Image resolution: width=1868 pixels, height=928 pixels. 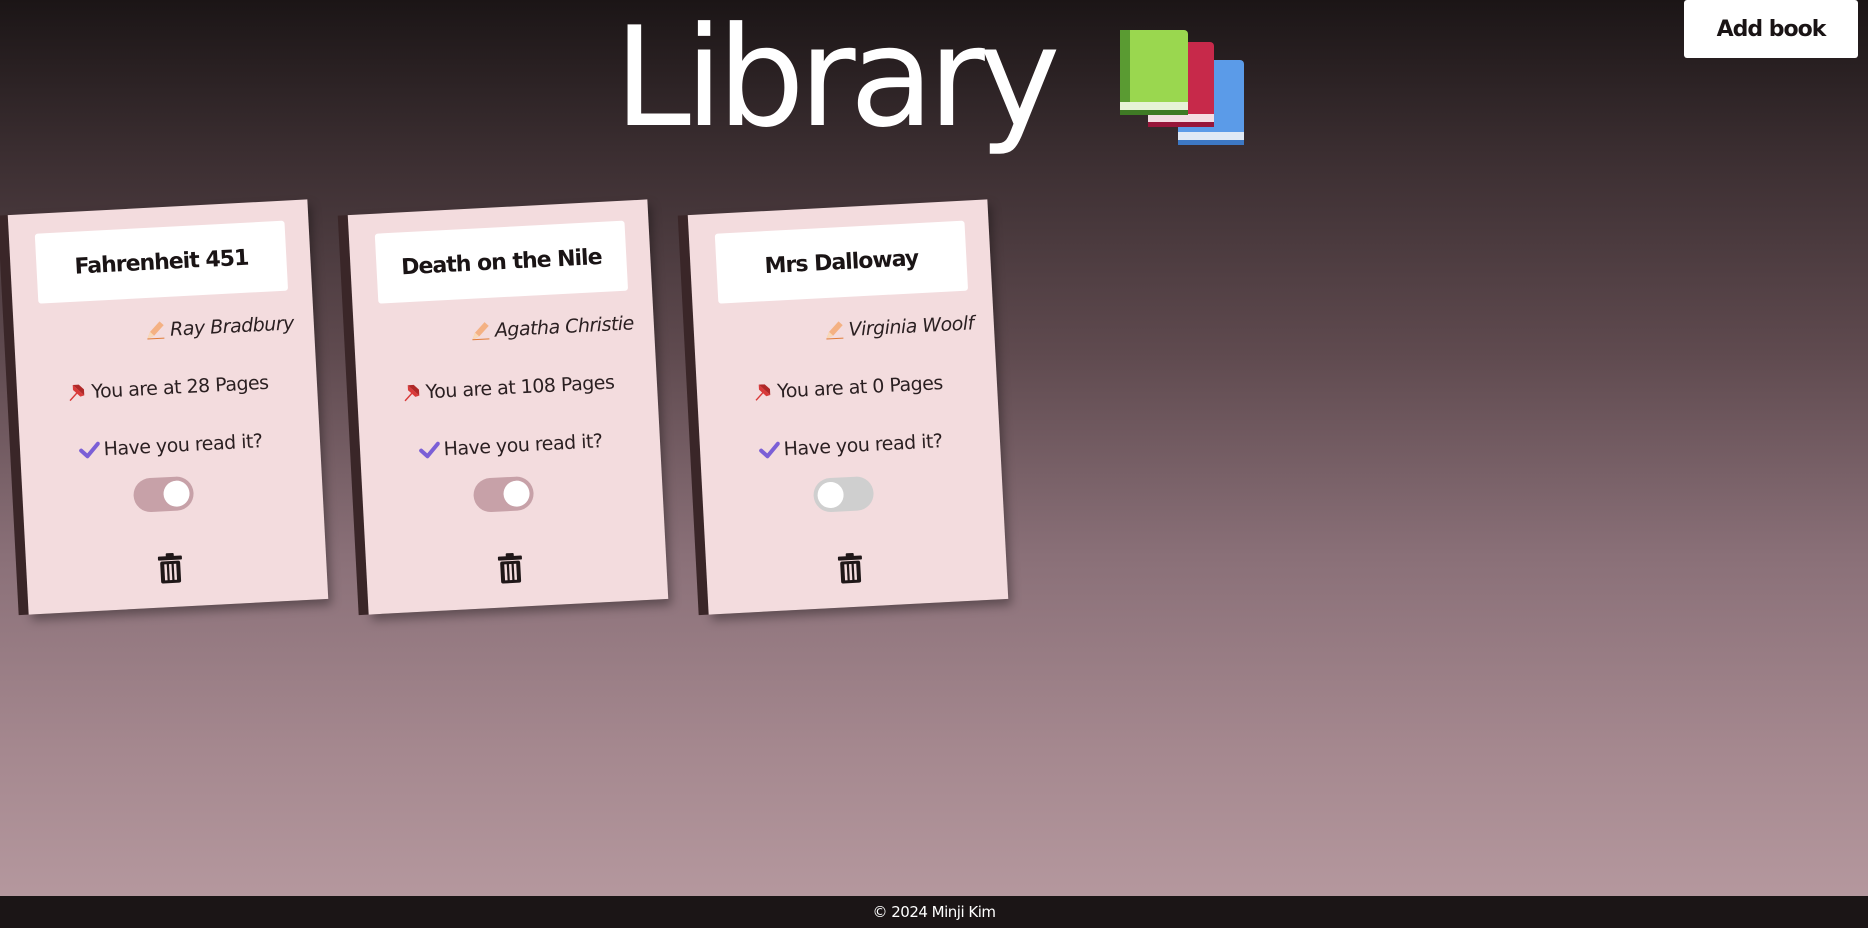 I want to click on book-pages: You are at 28 Pages, so click(x=180, y=387).